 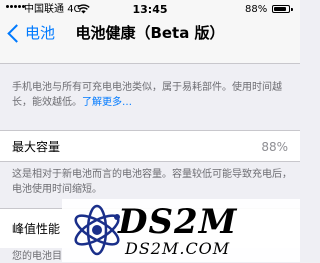 What do you see at coordinates (36, 229) in the screenshot?
I see `peak-performance-label: 峰值性能` at bounding box center [36, 229].